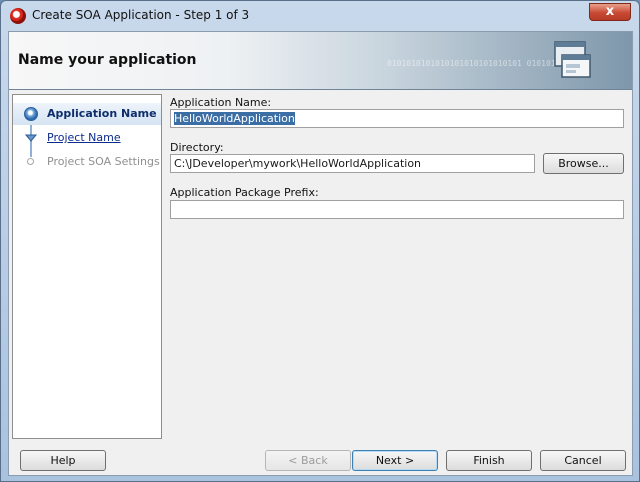  Describe the element at coordinates (395, 460) in the screenshot. I see `next-button: Next >` at that location.